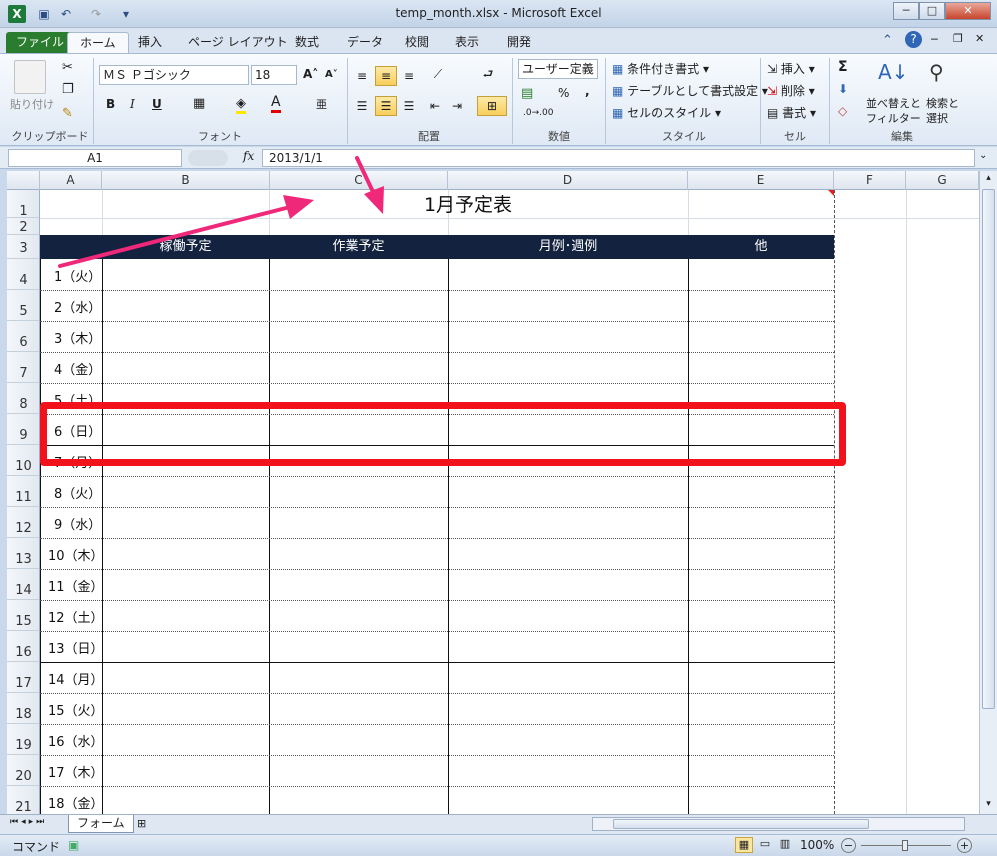 The image size is (997, 856). I want to click on macro-record-icon: ▣, so click(73, 845).